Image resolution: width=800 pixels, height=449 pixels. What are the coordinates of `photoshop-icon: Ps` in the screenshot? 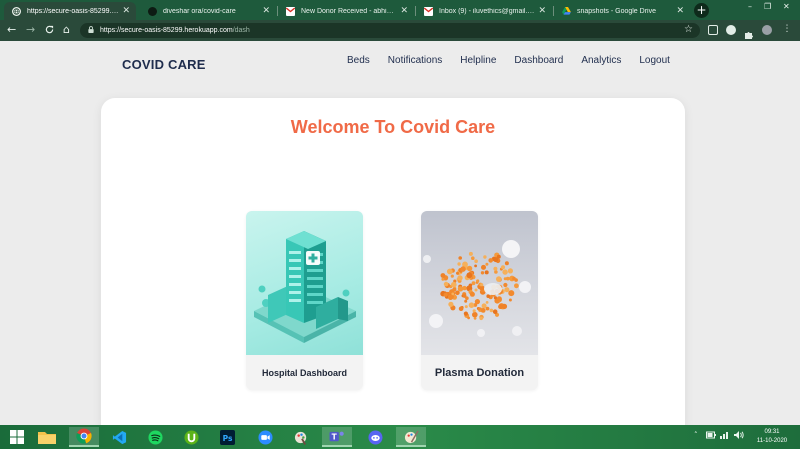 It's located at (227, 437).